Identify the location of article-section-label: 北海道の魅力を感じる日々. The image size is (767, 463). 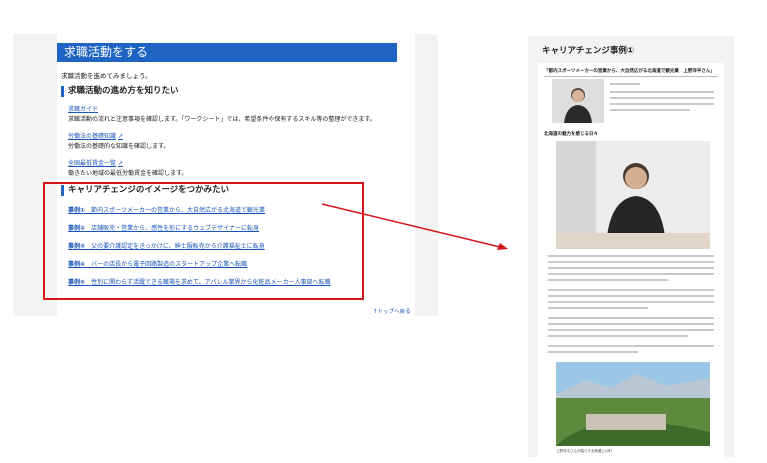
(571, 134).